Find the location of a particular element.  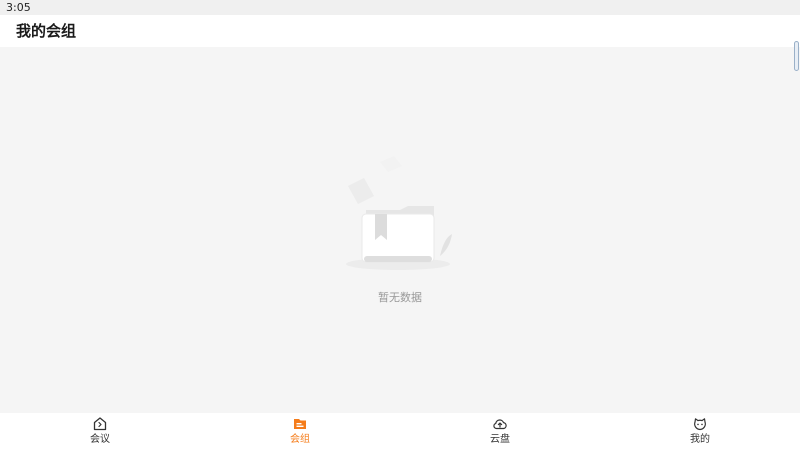

group-folder-icon is located at coordinates (300, 424).